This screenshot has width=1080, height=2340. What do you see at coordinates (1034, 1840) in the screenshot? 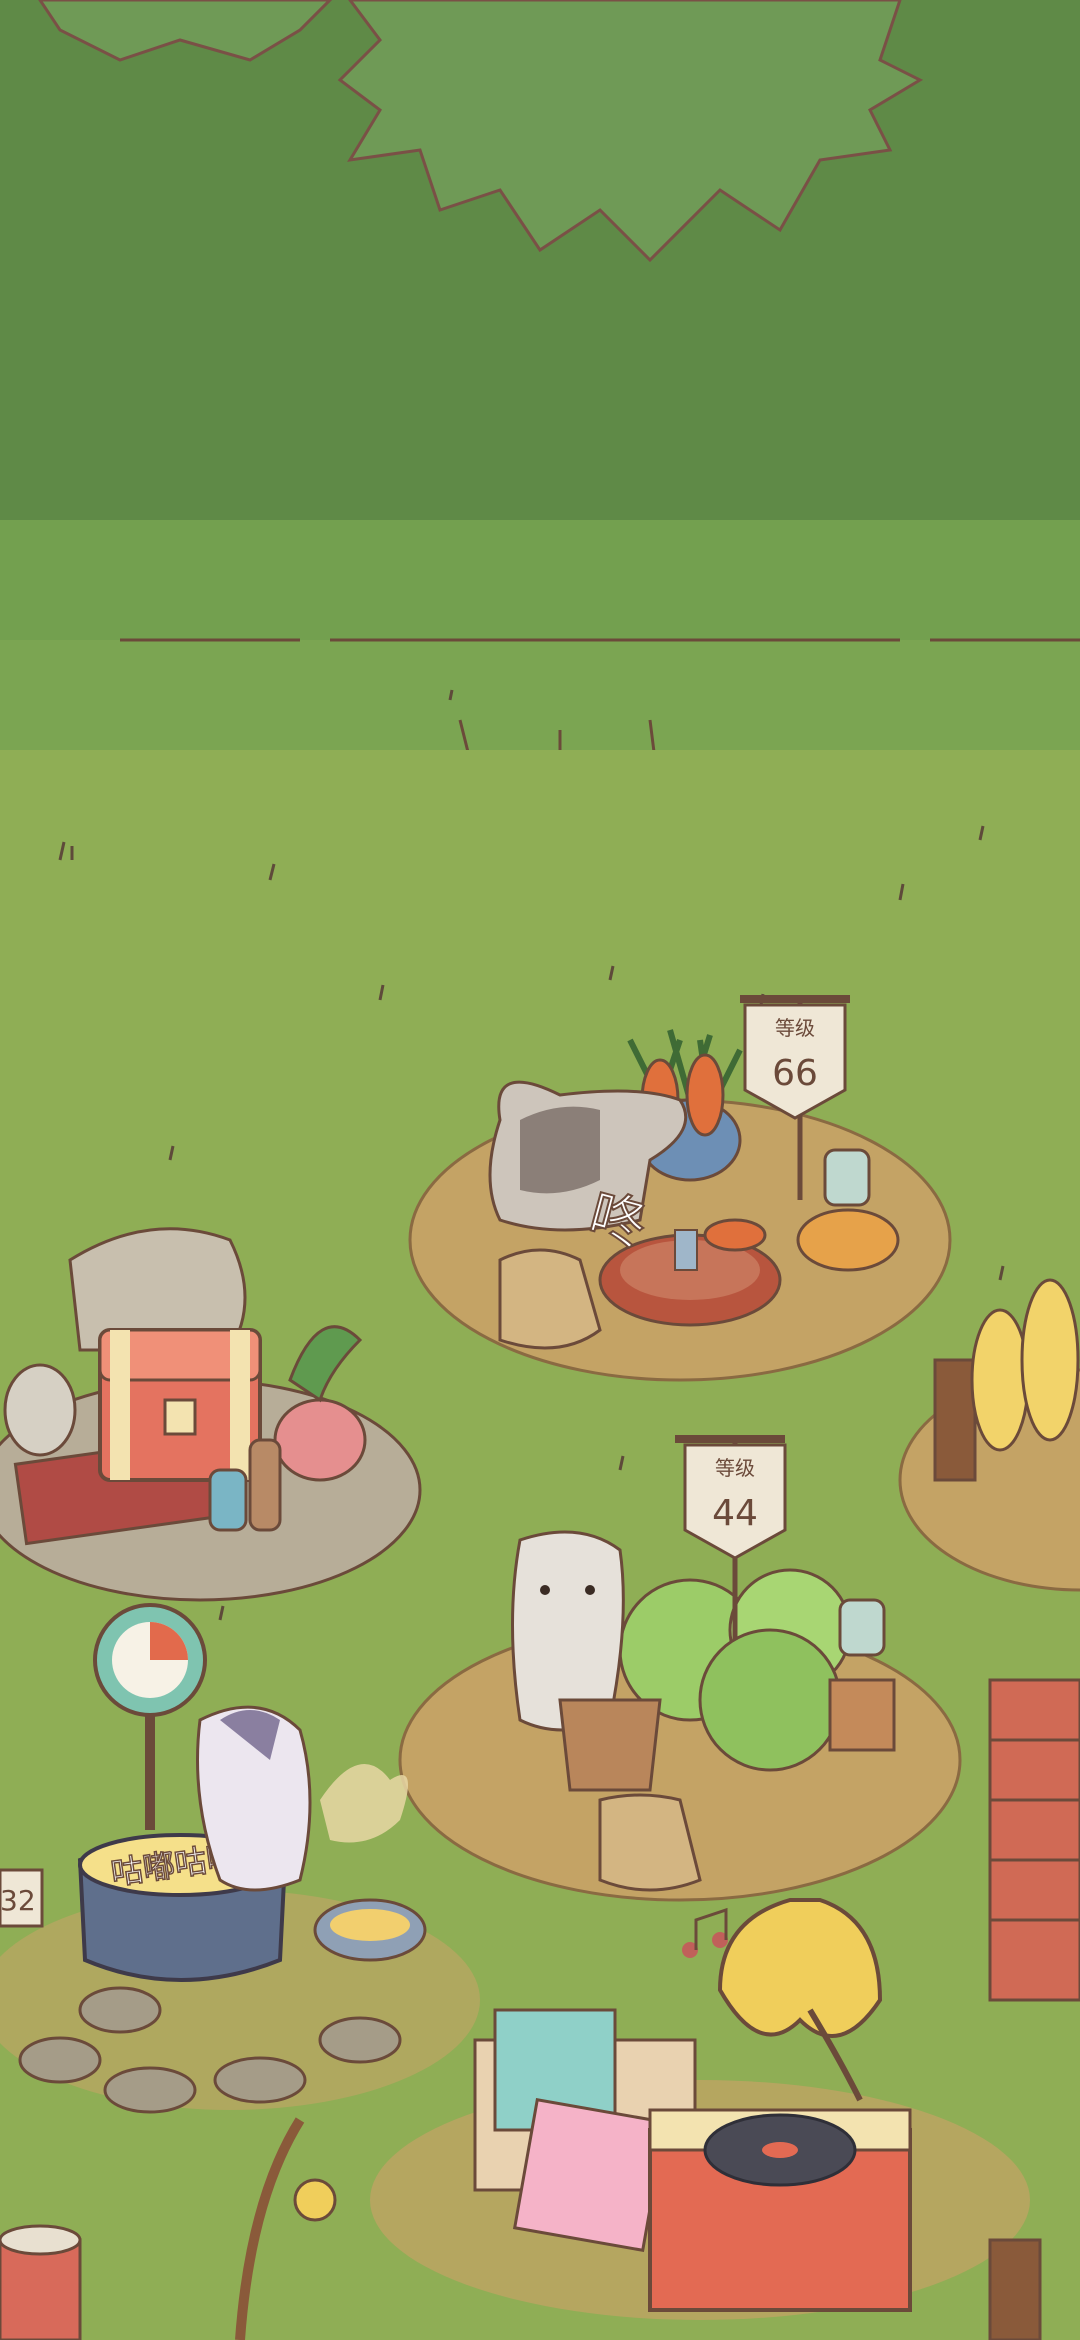
I see `brick-pillar` at bounding box center [1034, 1840].